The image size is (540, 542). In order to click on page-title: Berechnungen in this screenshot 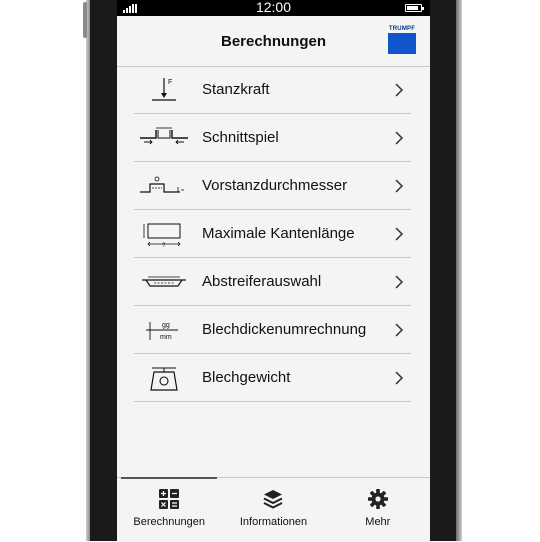, I will do `click(273, 41)`.